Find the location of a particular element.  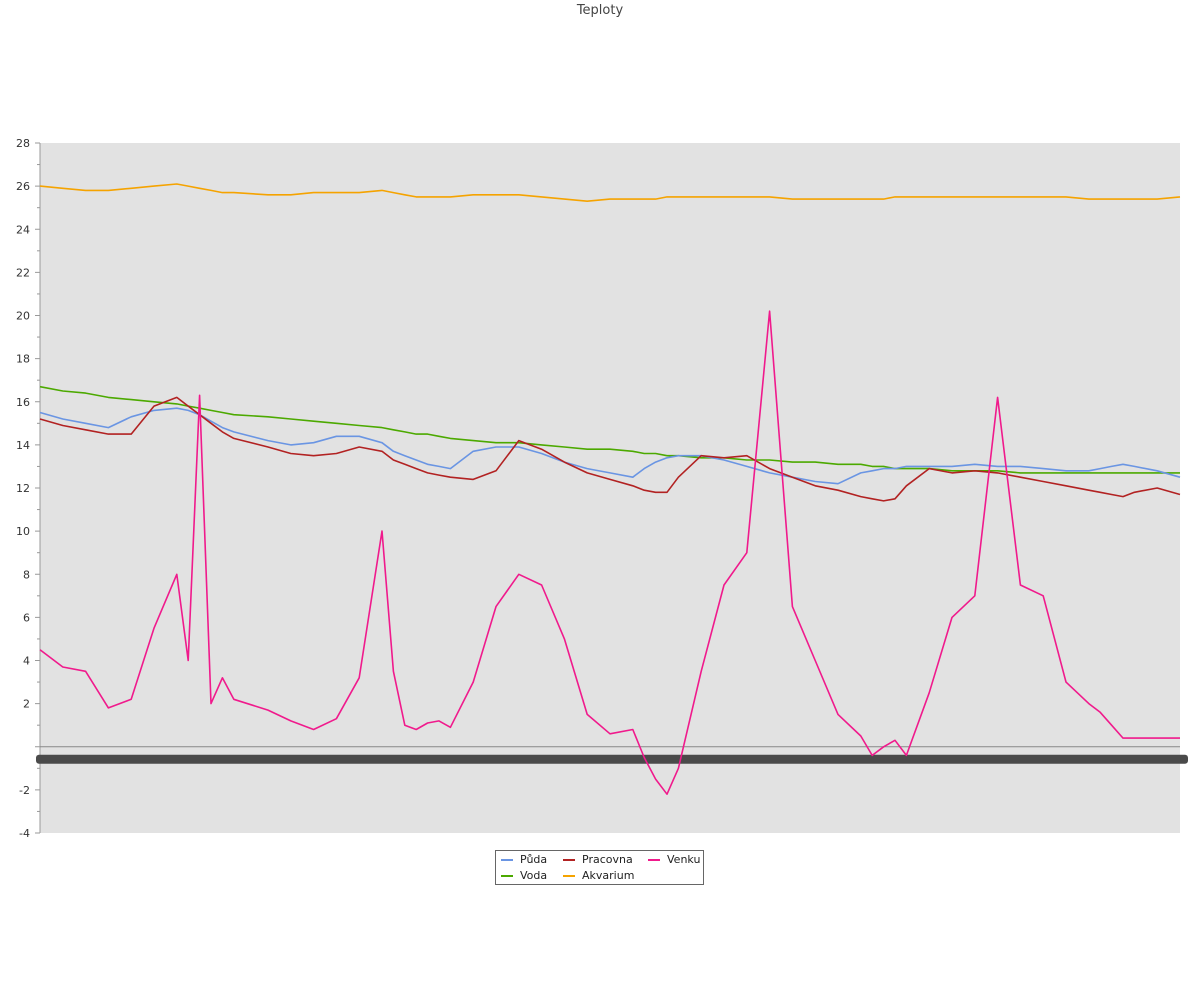

y-axis: -4-2246810121416182022242628 is located at coordinates (28, 488).